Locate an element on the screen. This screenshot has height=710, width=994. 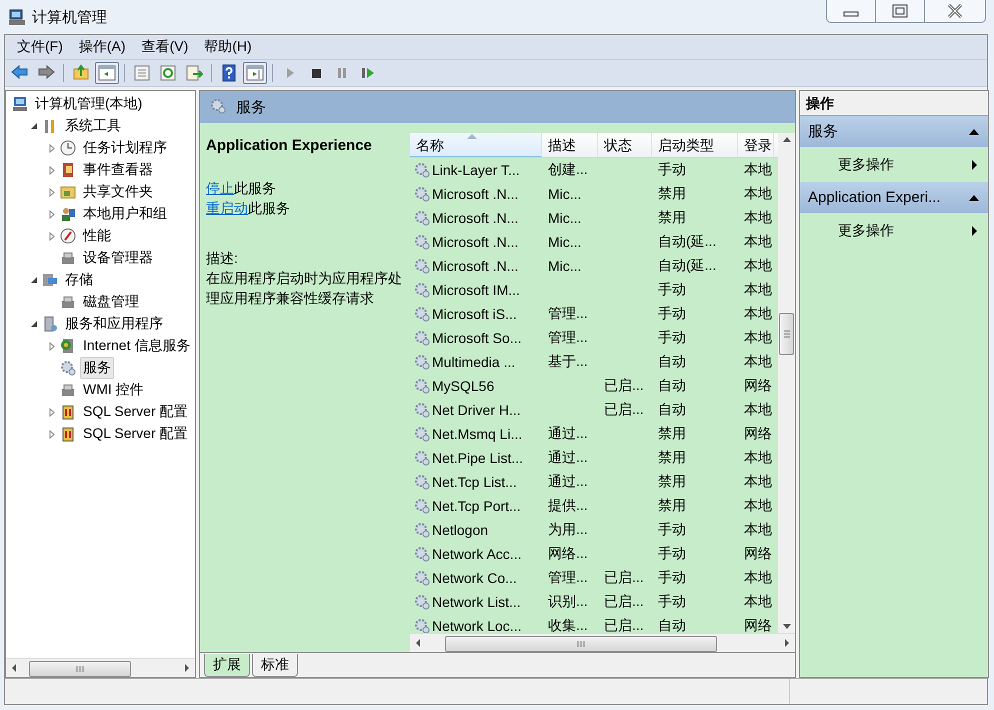
tree-item: 性能 is located at coordinates (97, 236).